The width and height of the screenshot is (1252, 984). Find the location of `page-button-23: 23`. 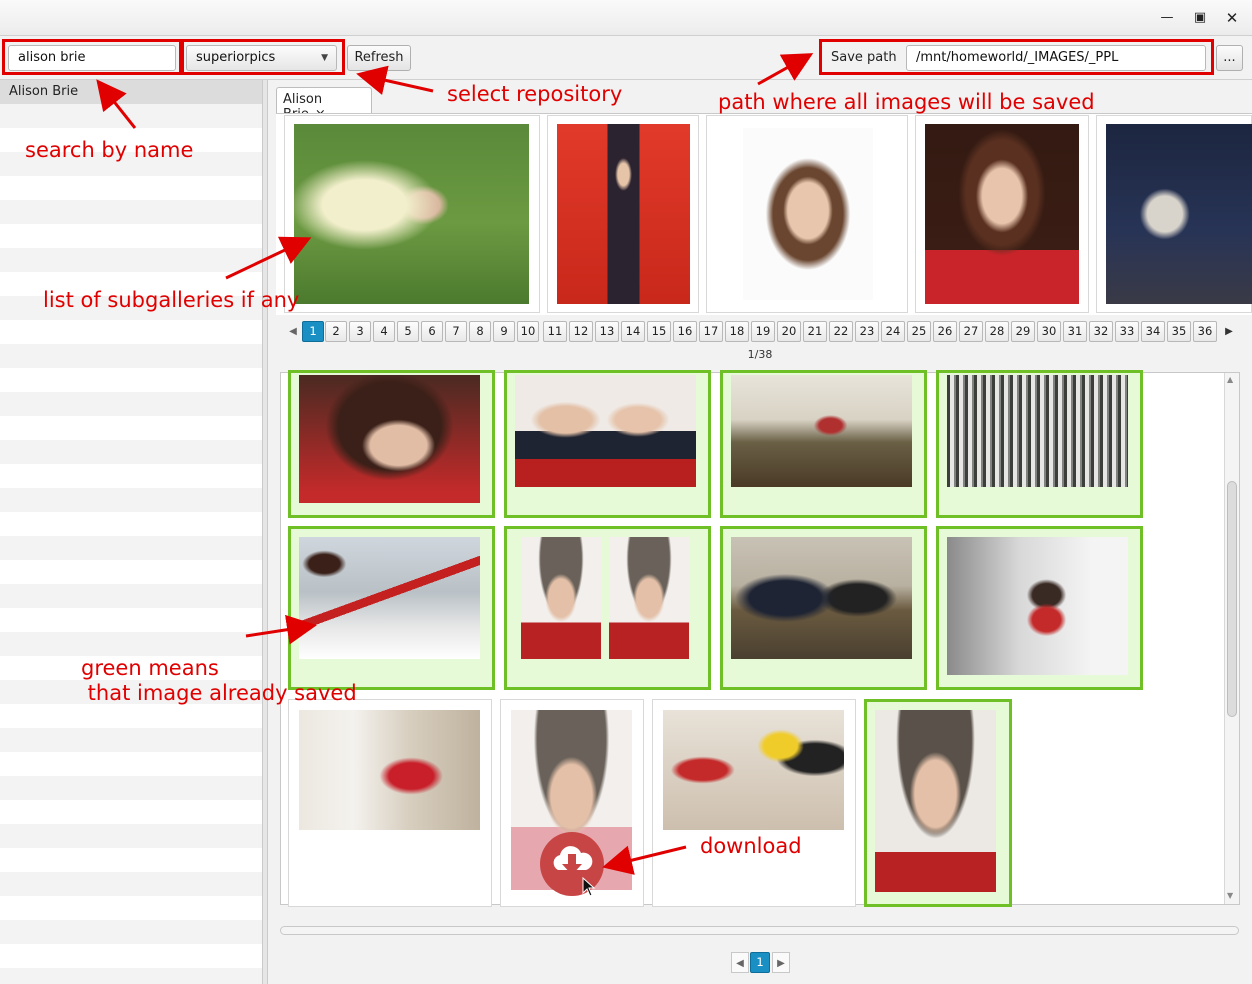

page-button-23: 23 is located at coordinates (867, 331).